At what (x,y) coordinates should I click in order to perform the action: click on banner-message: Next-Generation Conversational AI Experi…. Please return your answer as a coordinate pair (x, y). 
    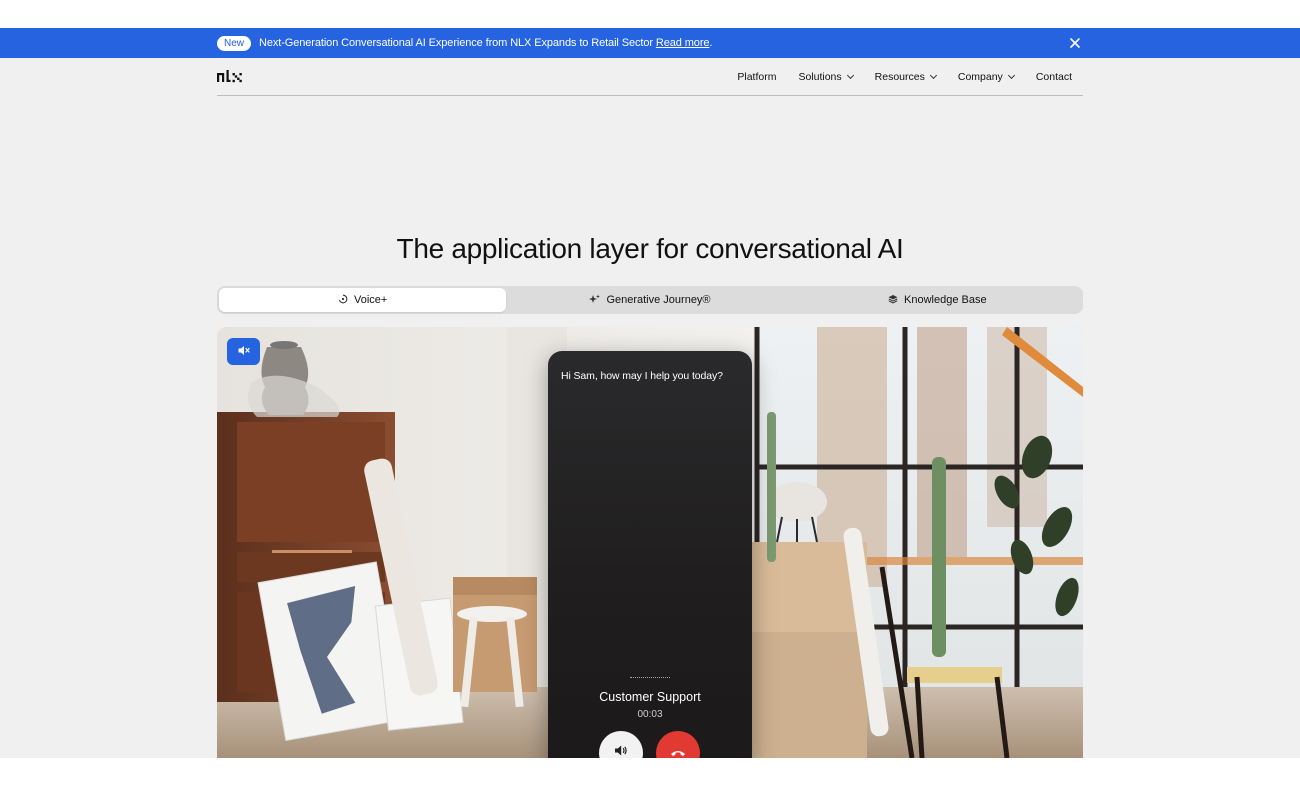
    Looking at the image, I should click on (456, 43).